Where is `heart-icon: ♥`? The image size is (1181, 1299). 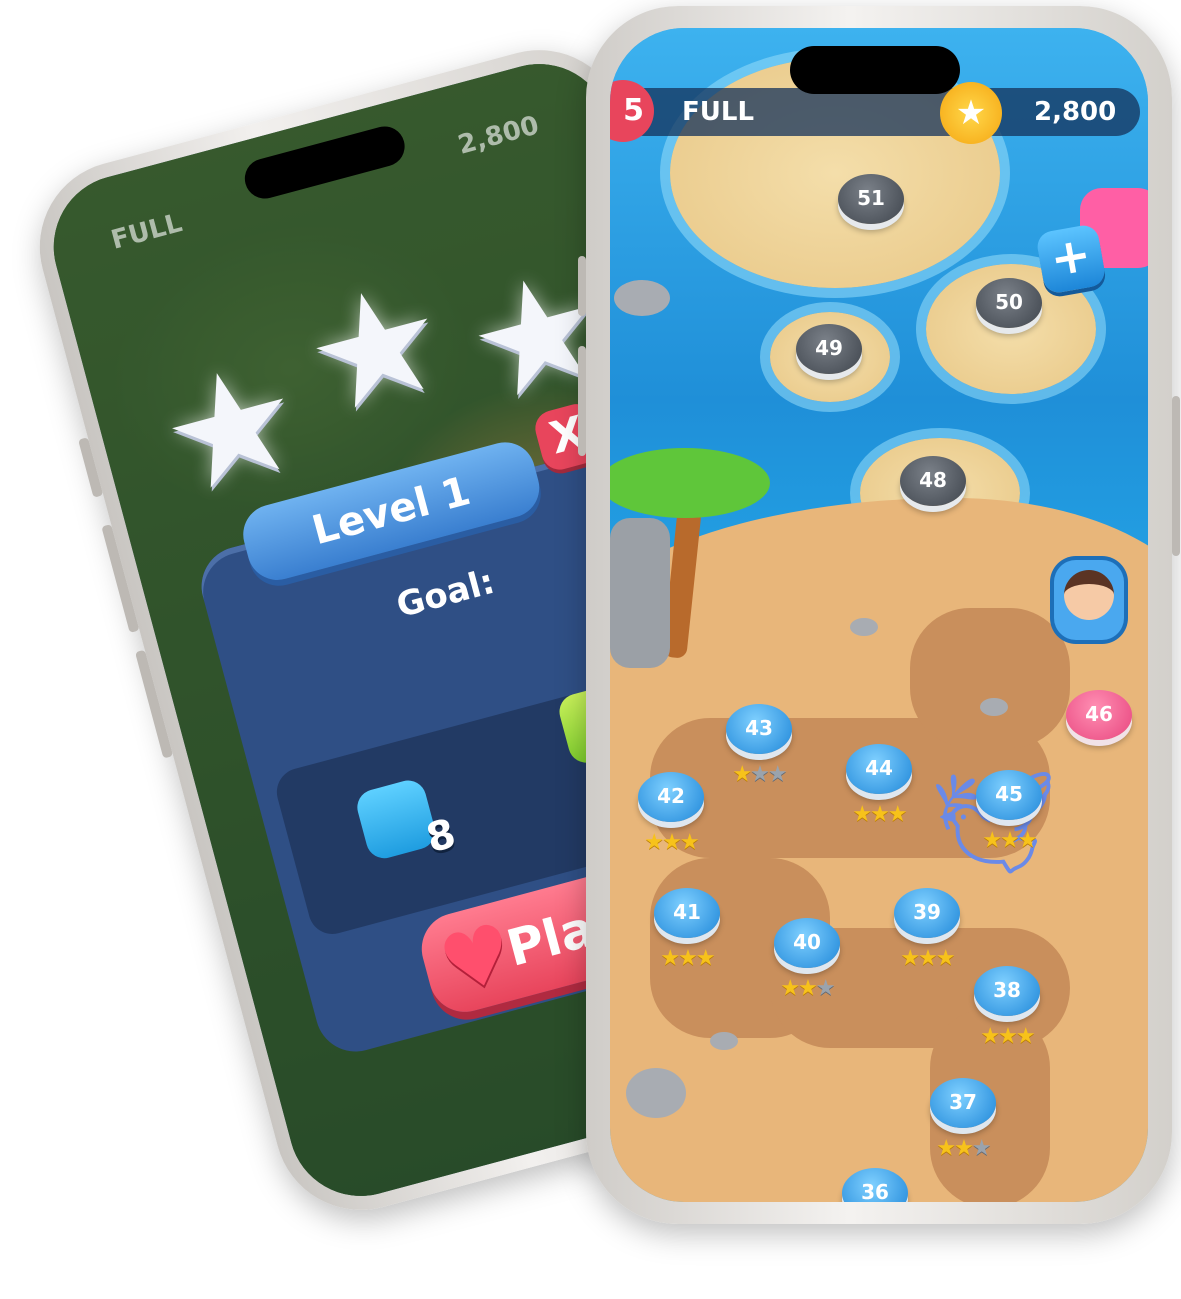
heart-icon: ♥ is located at coordinates (477, 958).